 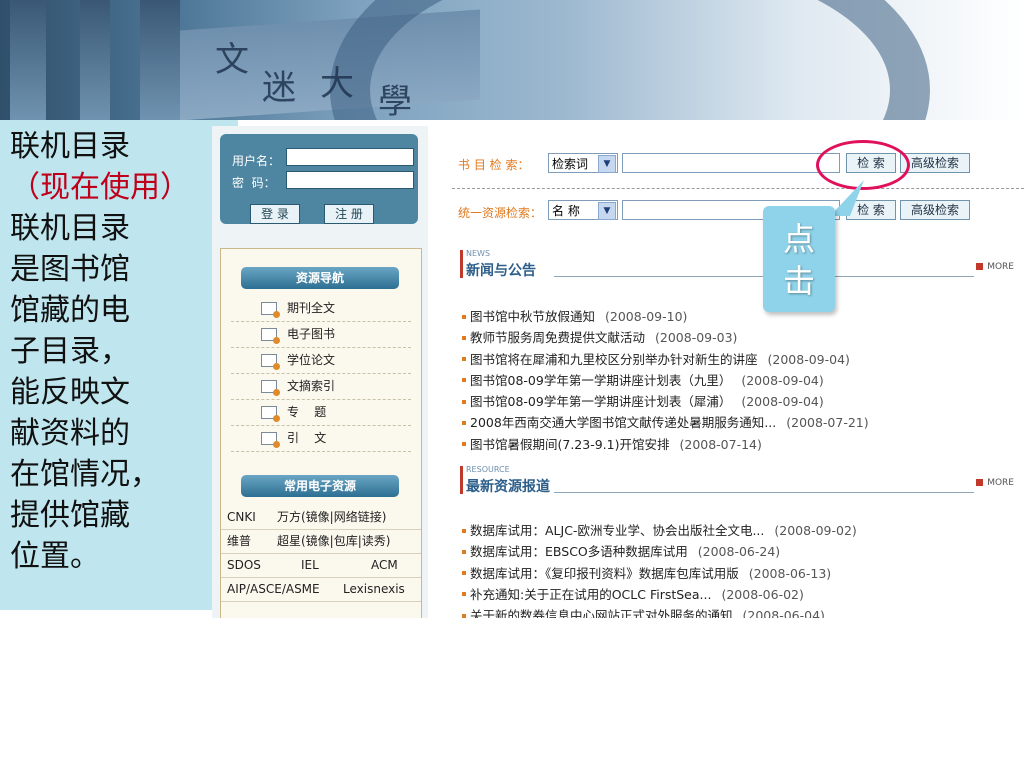 What do you see at coordinates (321, 565) in the screenshot?
I see `resource-row: SDOS IEL ACM` at bounding box center [321, 565].